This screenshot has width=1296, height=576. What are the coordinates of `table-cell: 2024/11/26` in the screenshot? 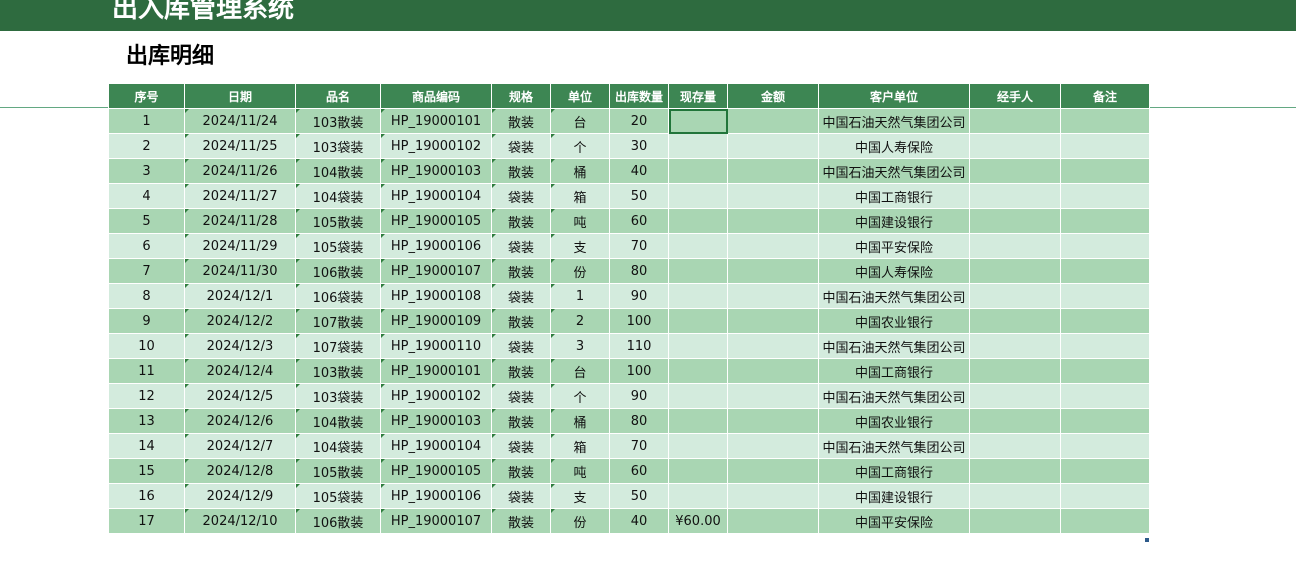 It's located at (240, 171).